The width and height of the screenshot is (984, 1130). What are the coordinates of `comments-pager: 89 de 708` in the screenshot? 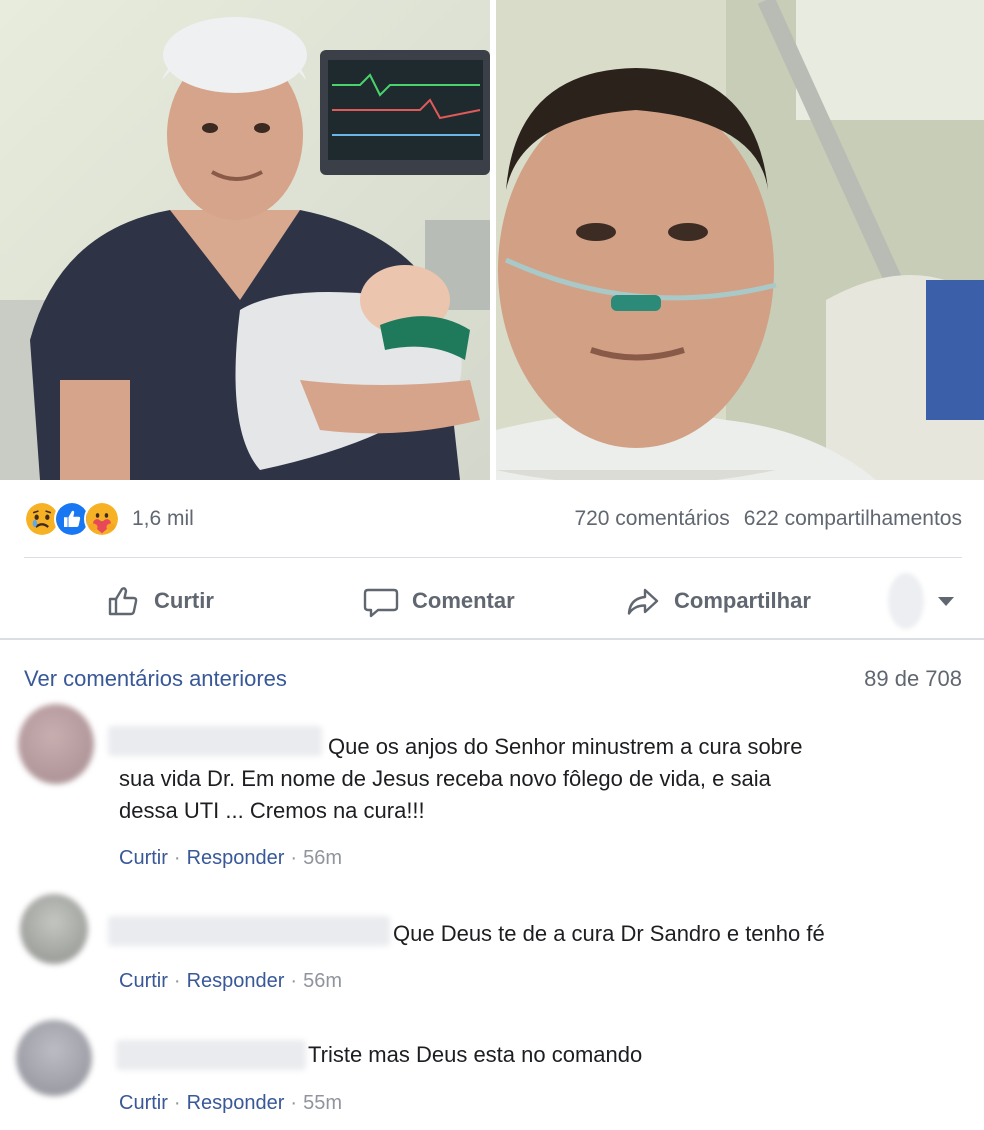 It's located at (913, 678).